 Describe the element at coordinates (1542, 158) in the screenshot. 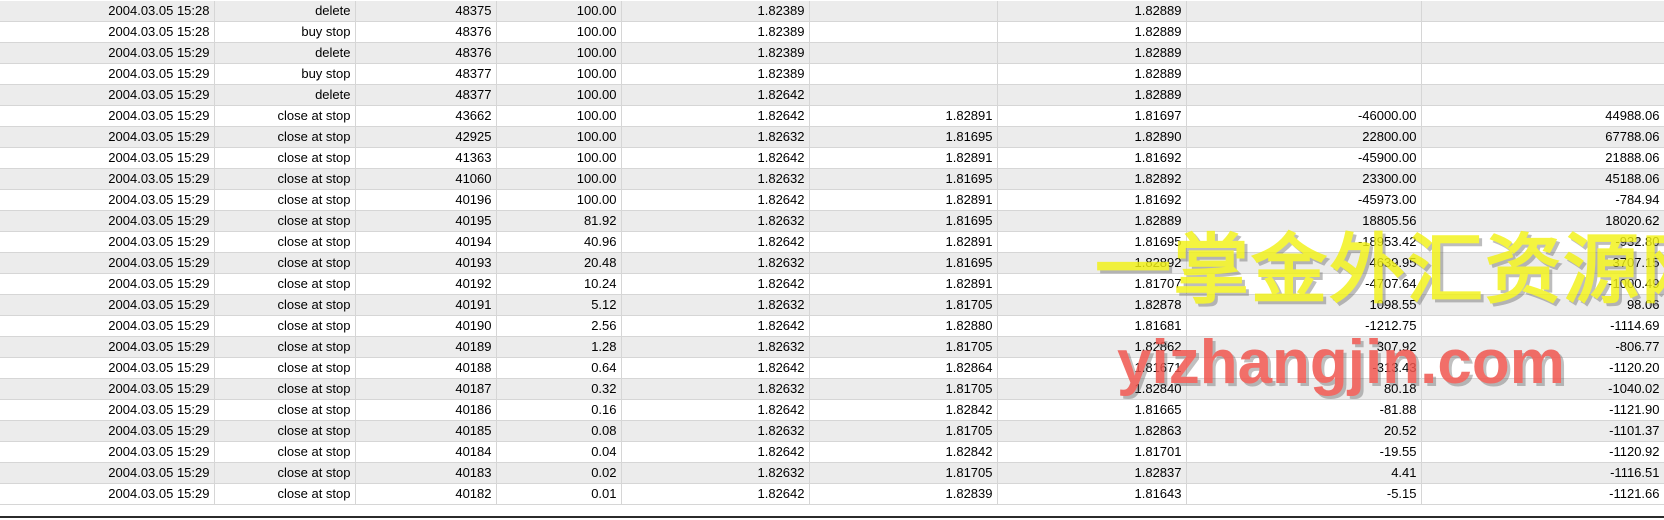

I see `balance-cell: 21888.06` at that location.